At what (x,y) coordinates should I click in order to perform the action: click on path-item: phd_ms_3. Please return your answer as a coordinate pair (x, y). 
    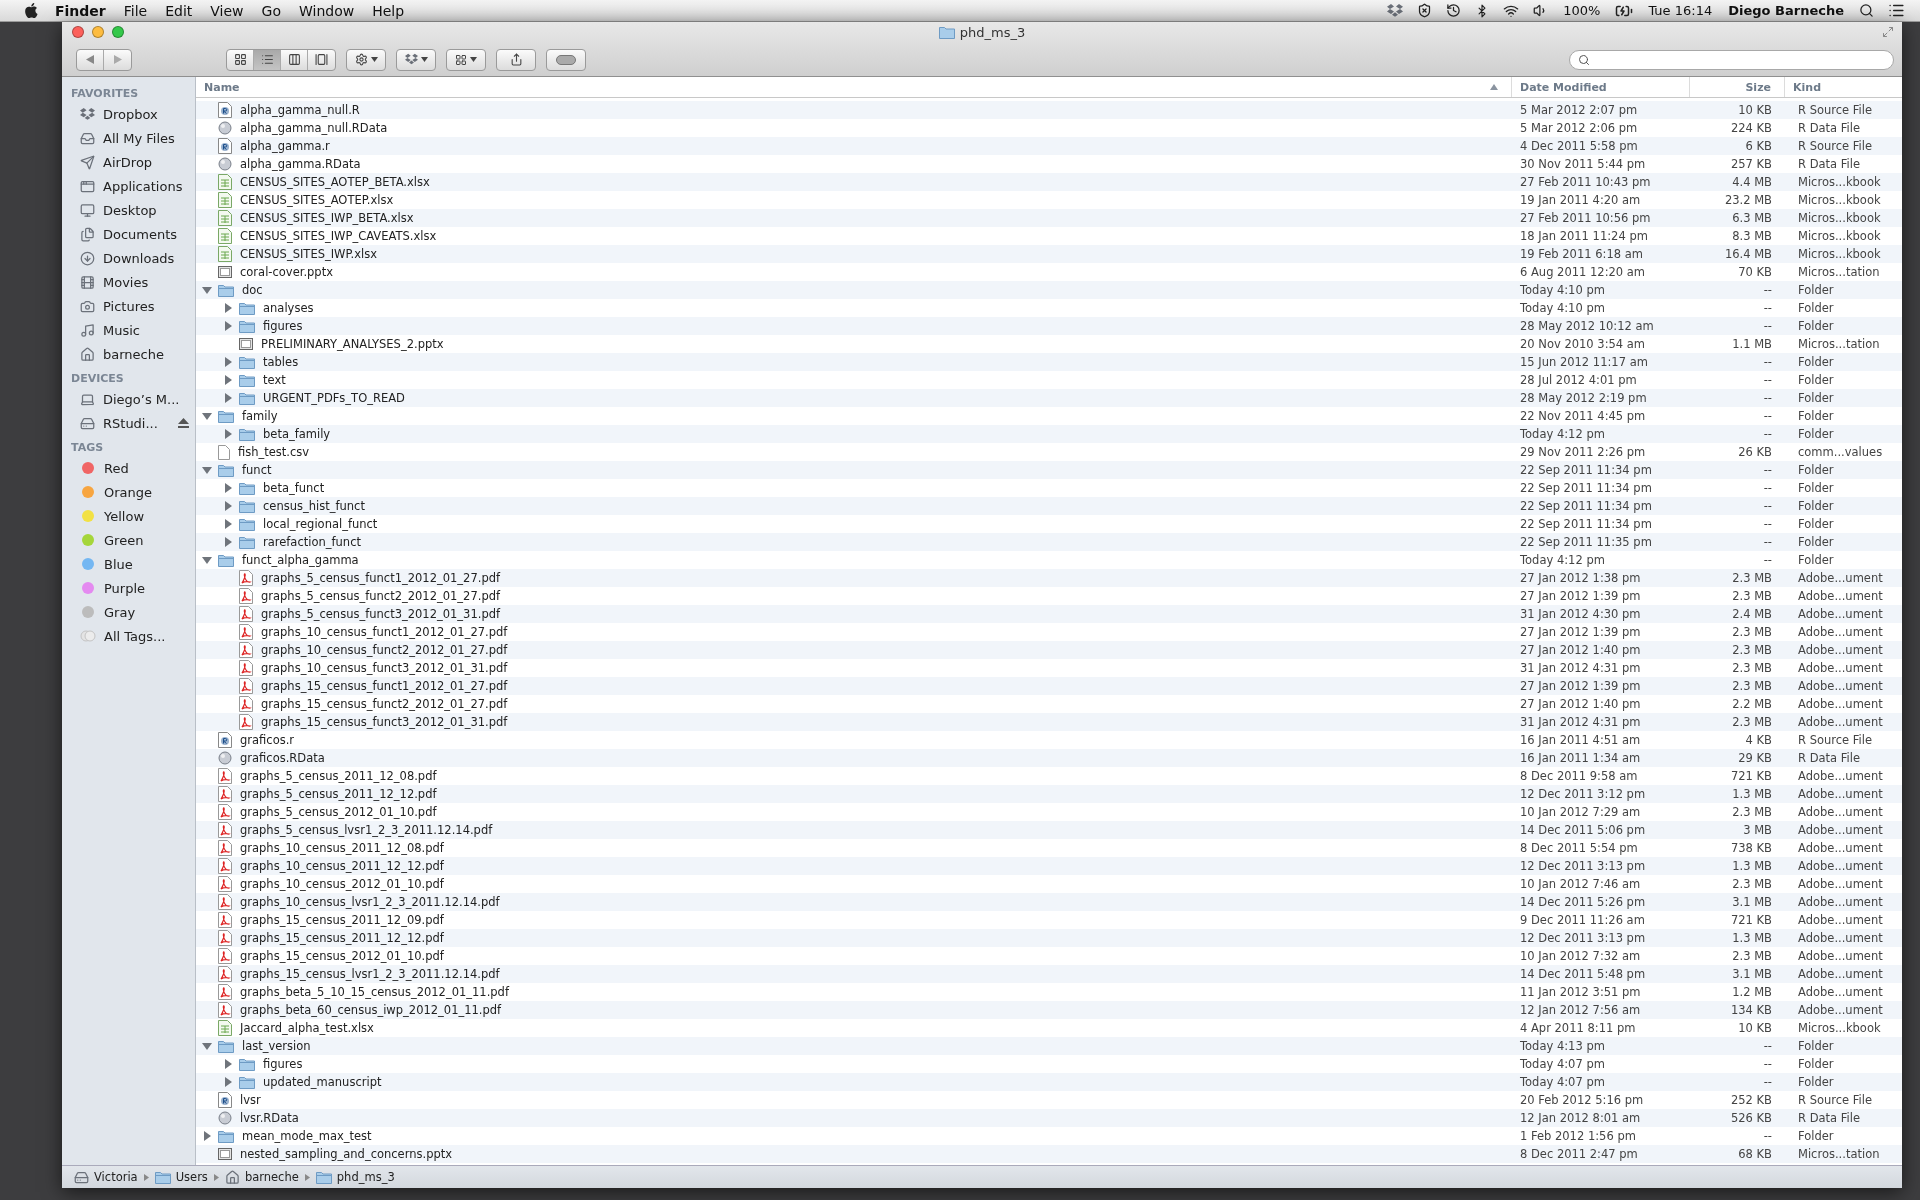
    Looking at the image, I should click on (355, 1177).